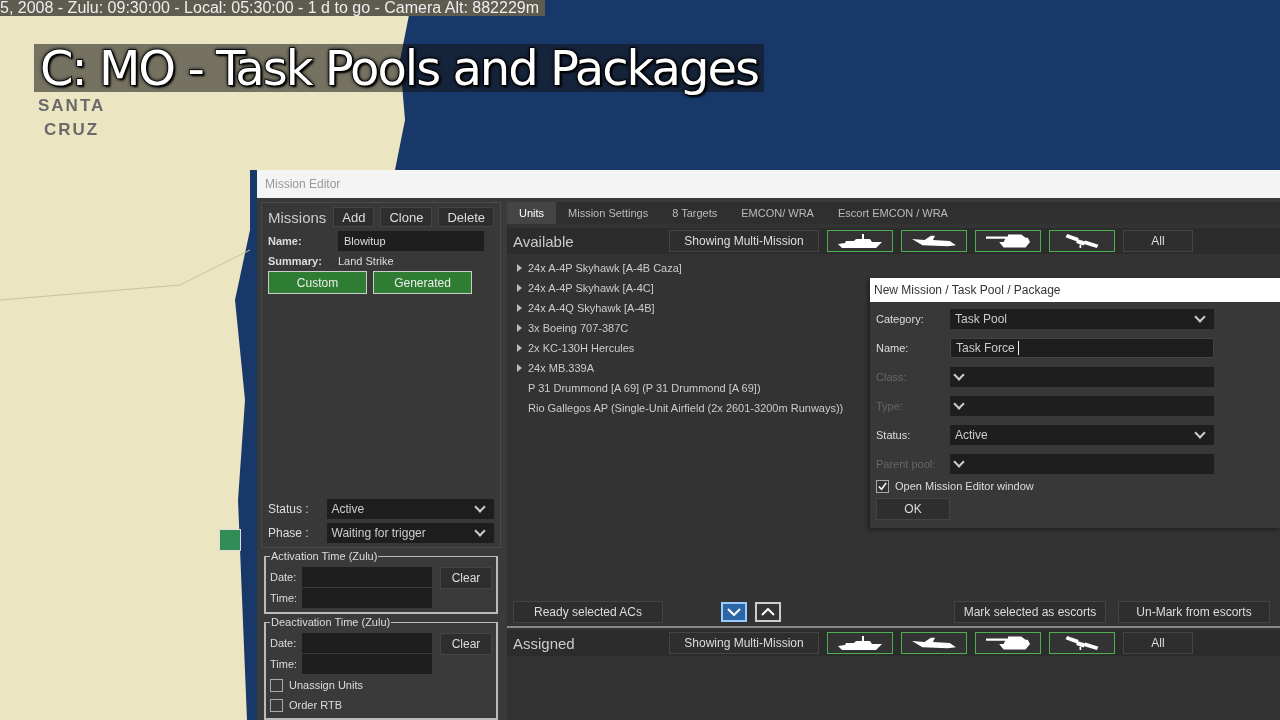 This screenshot has width=1280, height=720. What do you see at coordinates (331, 622) in the screenshot?
I see `group-title: Deactivation Time (Zulu)` at bounding box center [331, 622].